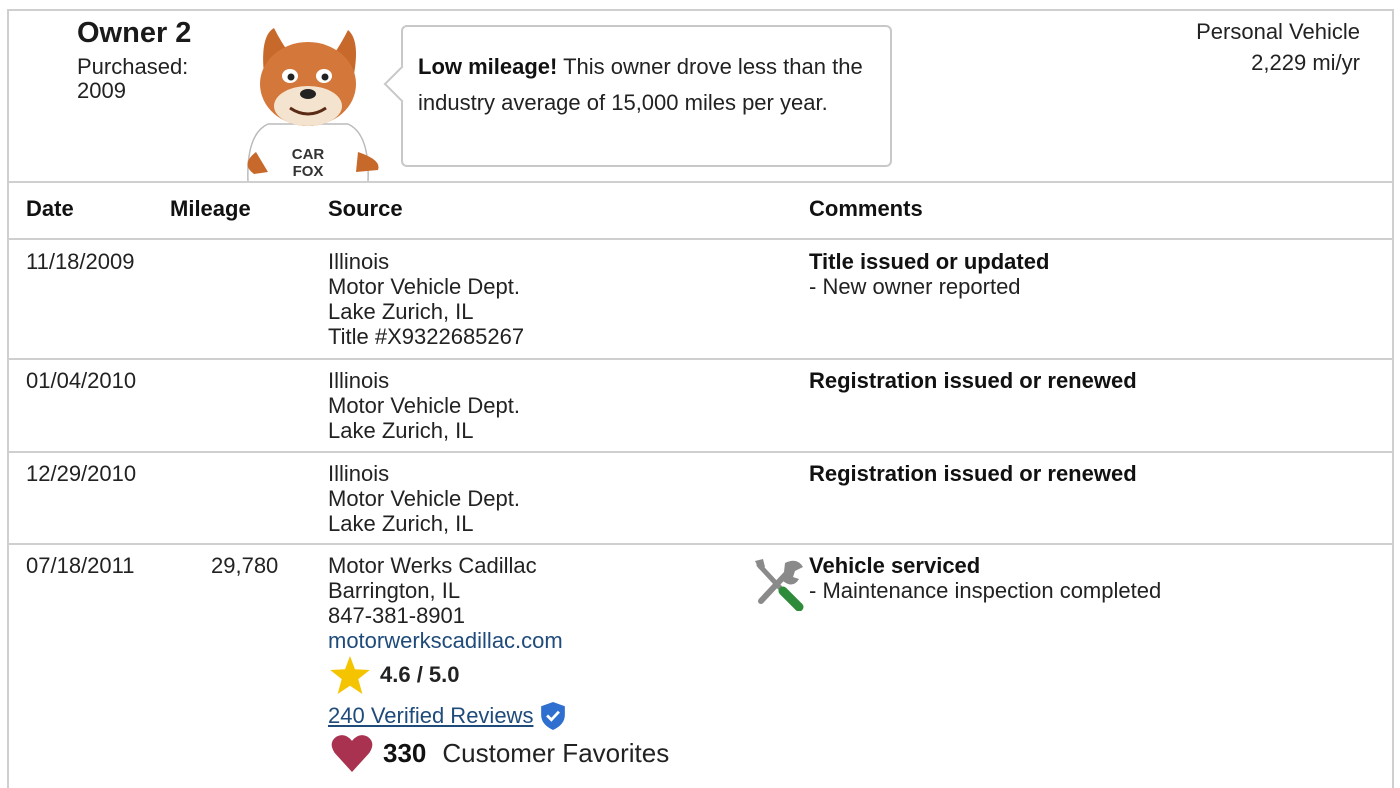 This screenshot has height=788, width=1400. What do you see at coordinates (81, 380) in the screenshot?
I see `row-date: 01/04/2010` at bounding box center [81, 380].